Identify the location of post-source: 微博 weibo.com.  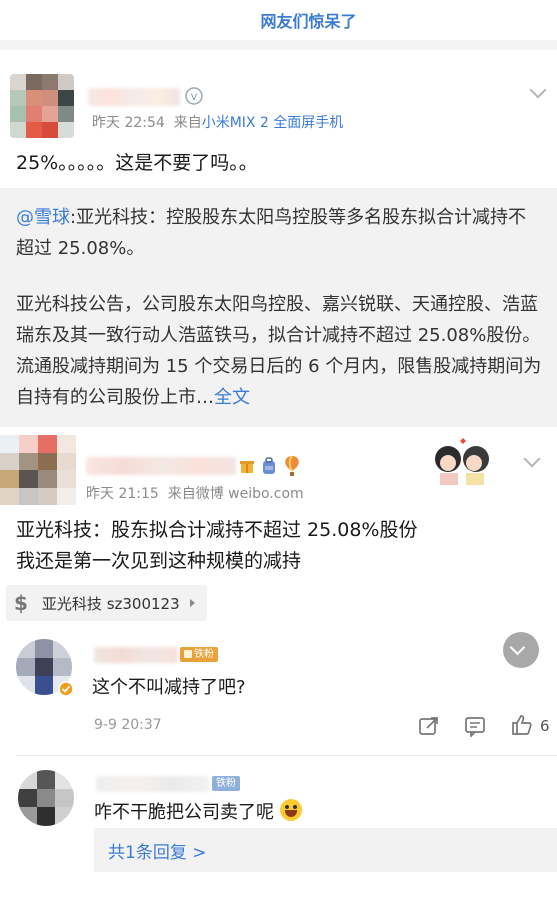
(250, 494).